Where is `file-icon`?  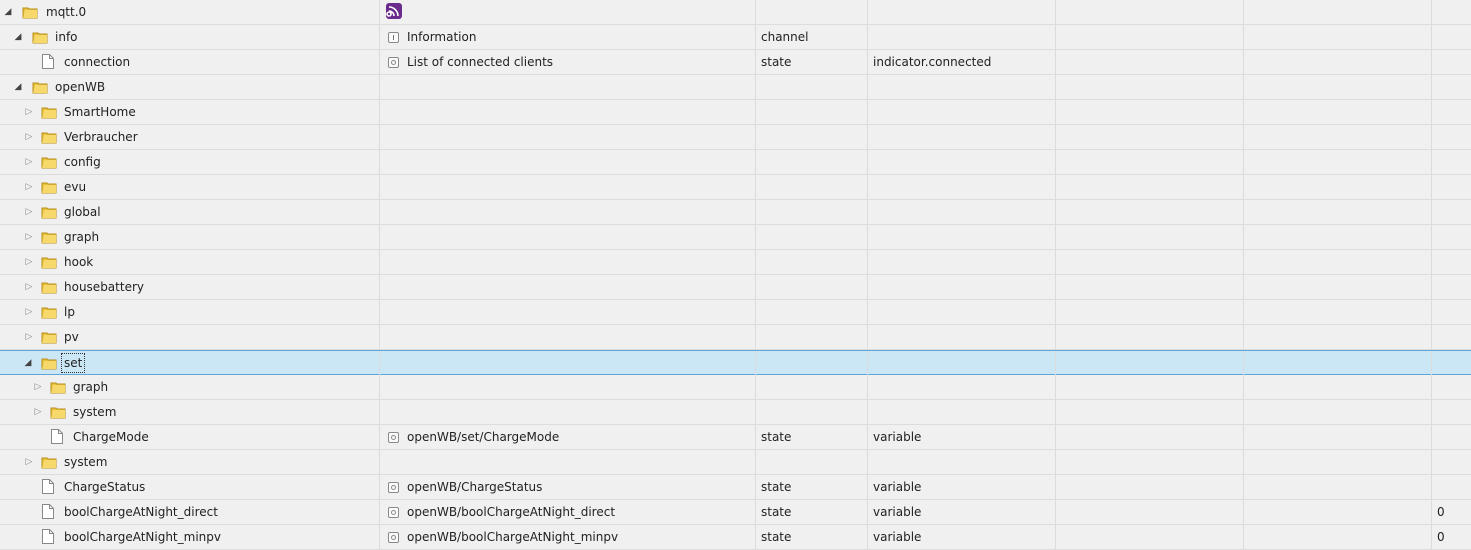 file-icon is located at coordinates (48, 61).